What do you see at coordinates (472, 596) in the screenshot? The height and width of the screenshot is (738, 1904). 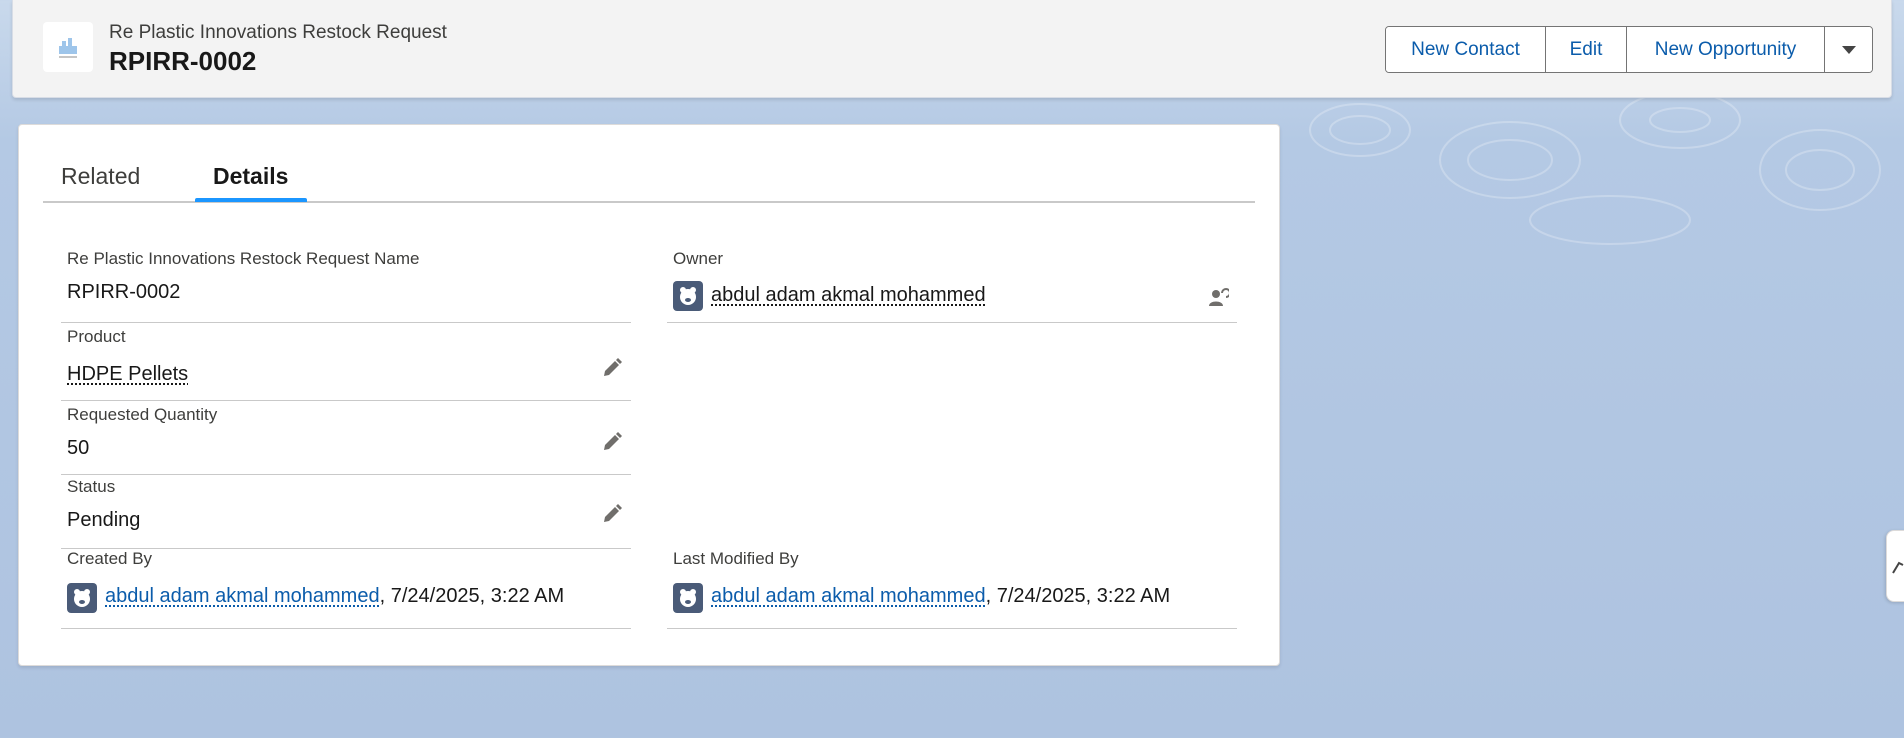 I see `created-timestamp: , 7/24/2025, 3:22 AM` at bounding box center [472, 596].